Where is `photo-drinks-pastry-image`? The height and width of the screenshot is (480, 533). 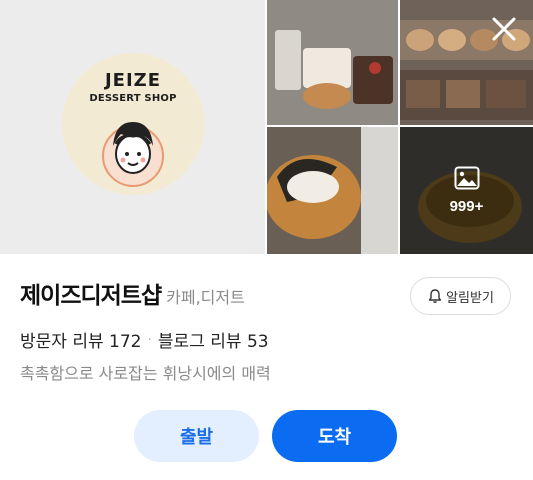 photo-drinks-pastry-image is located at coordinates (332, 62).